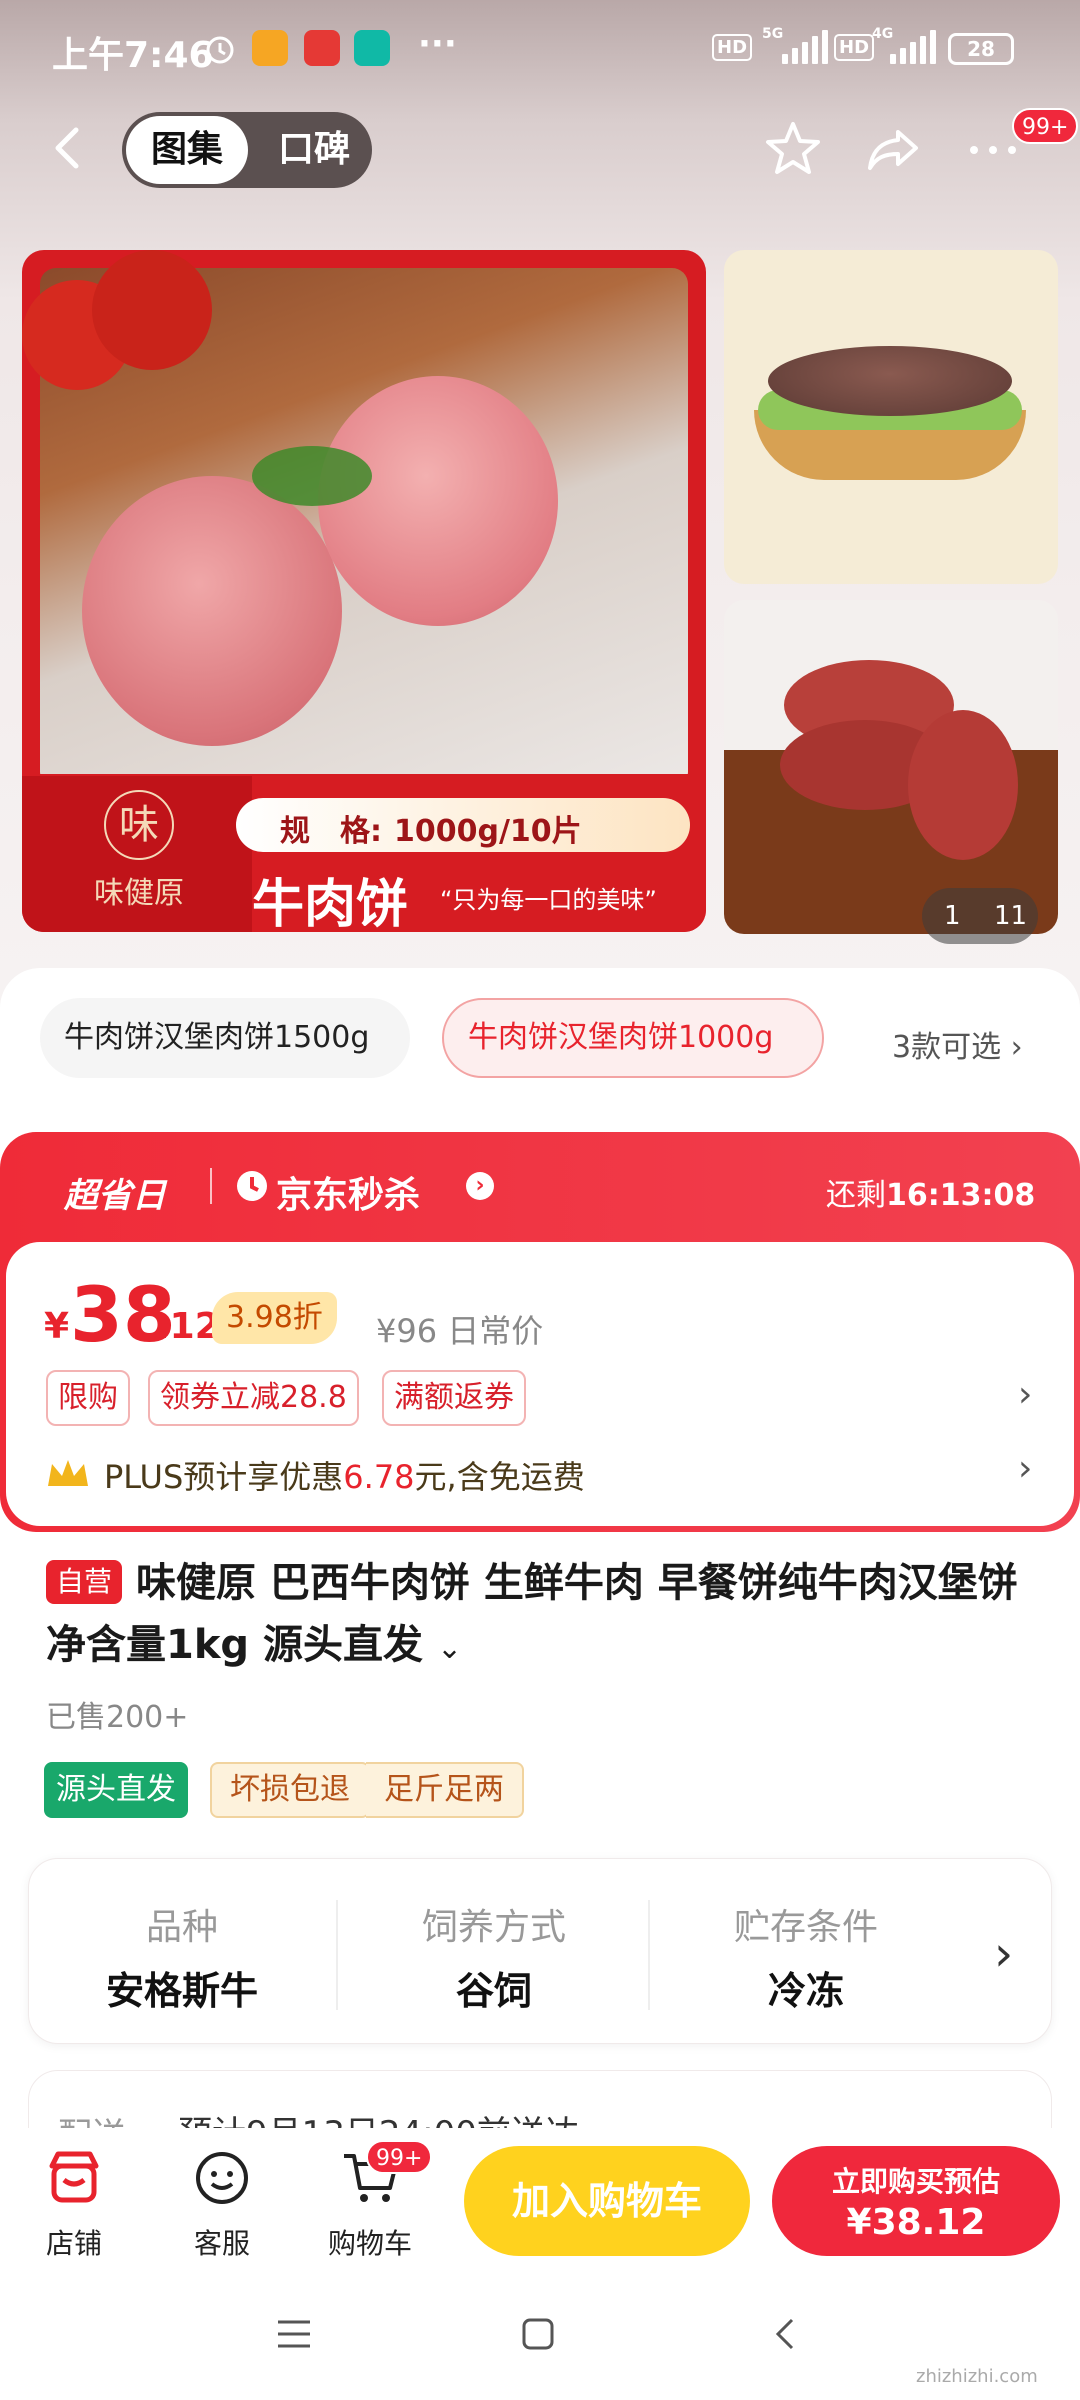 This screenshot has width=1080, height=2400. Describe the element at coordinates (963, 785) in the screenshot. I see `patty-upright` at that location.